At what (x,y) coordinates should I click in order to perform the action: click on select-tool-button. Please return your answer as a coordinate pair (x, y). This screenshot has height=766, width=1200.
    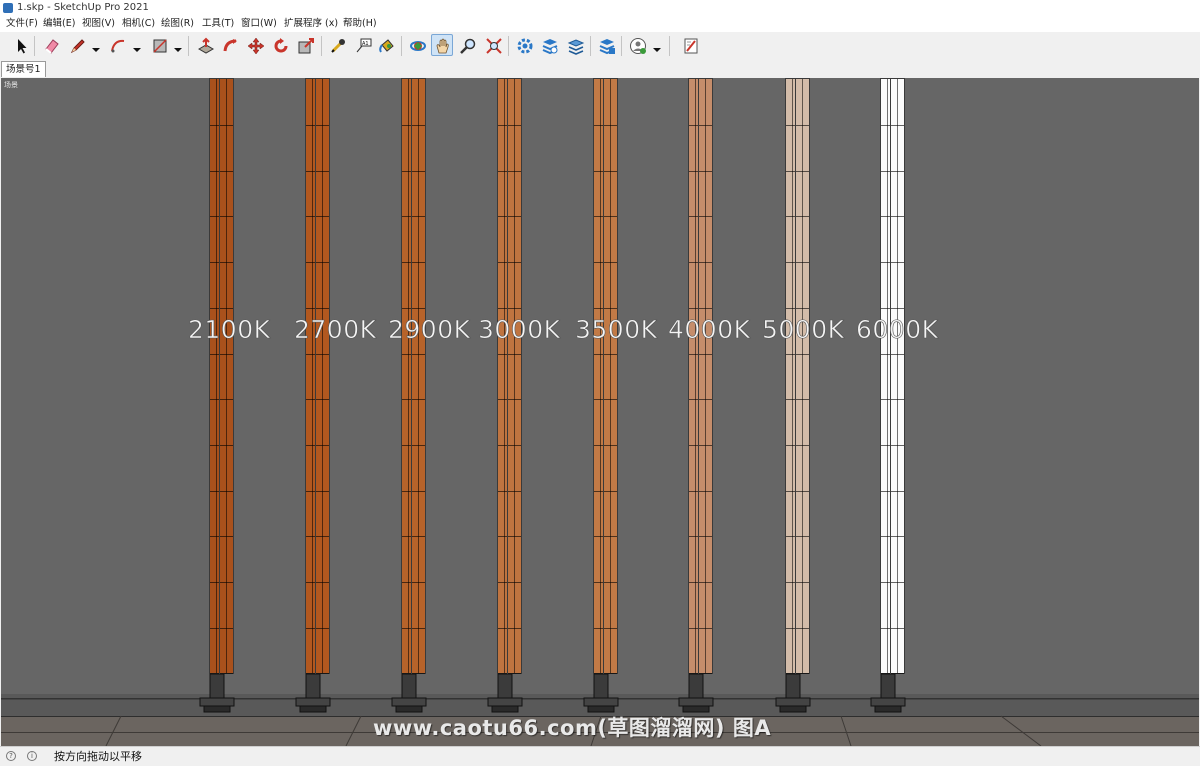
    Looking at the image, I should click on (20, 45).